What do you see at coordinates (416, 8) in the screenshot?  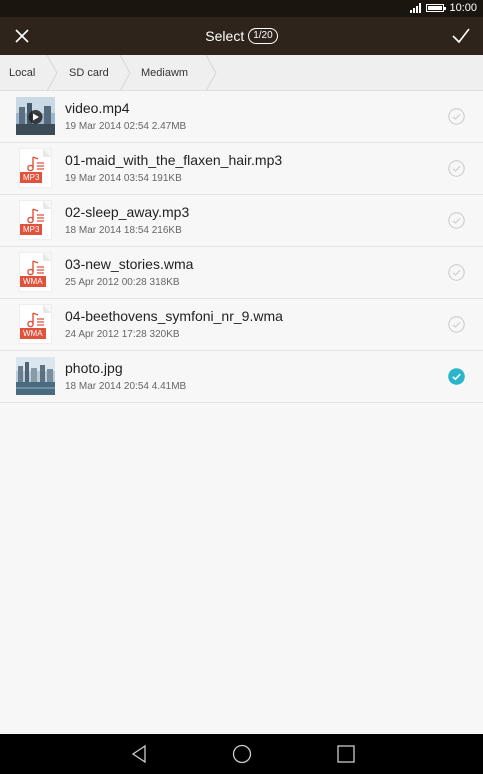 I see `signal-icon` at bounding box center [416, 8].